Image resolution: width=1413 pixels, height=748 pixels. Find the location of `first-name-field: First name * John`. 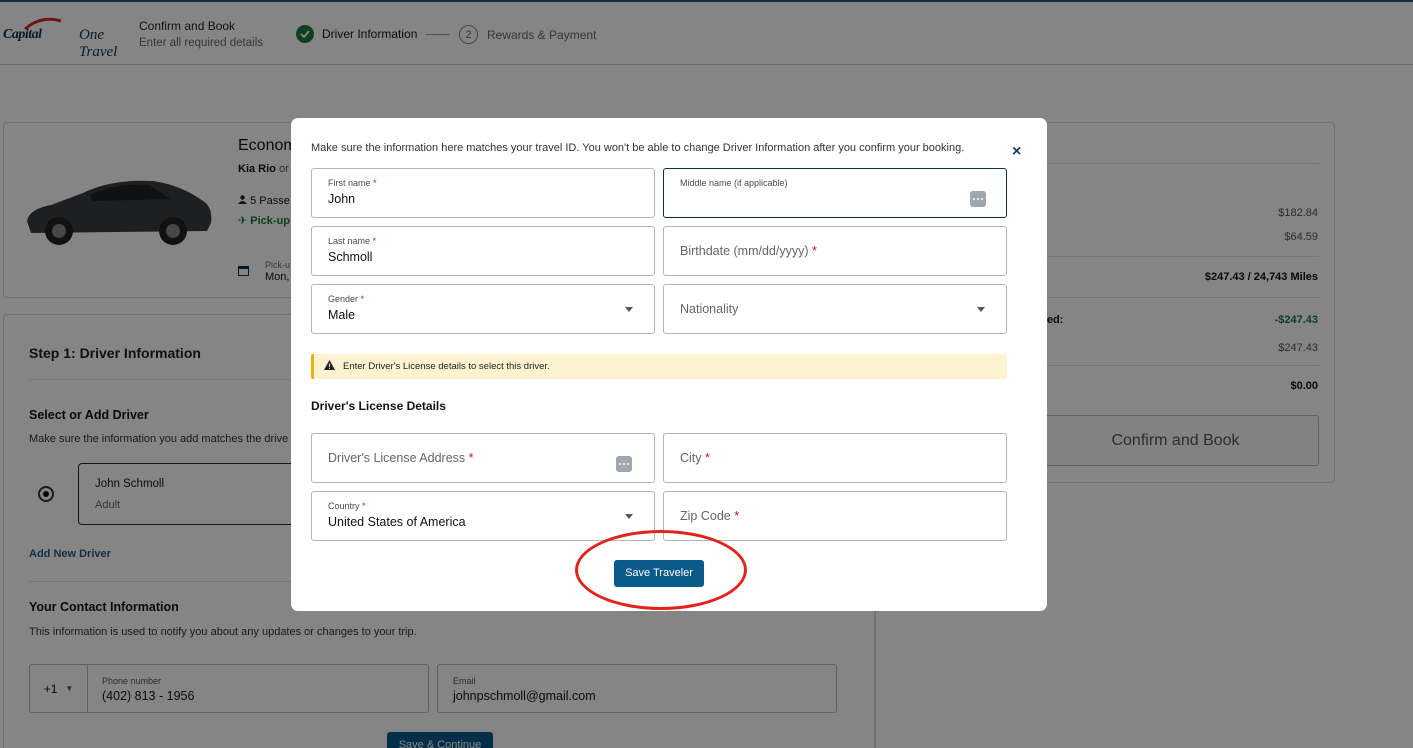

first-name-field: First name * John is located at coordinates (483, 193).